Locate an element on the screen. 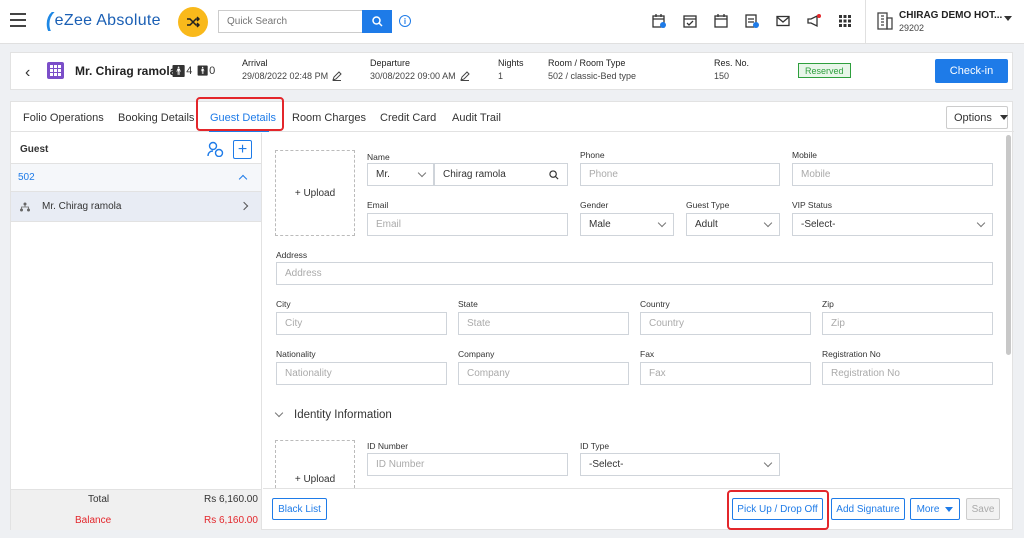  chevron-right-icon is located at coordinates (244, 206).